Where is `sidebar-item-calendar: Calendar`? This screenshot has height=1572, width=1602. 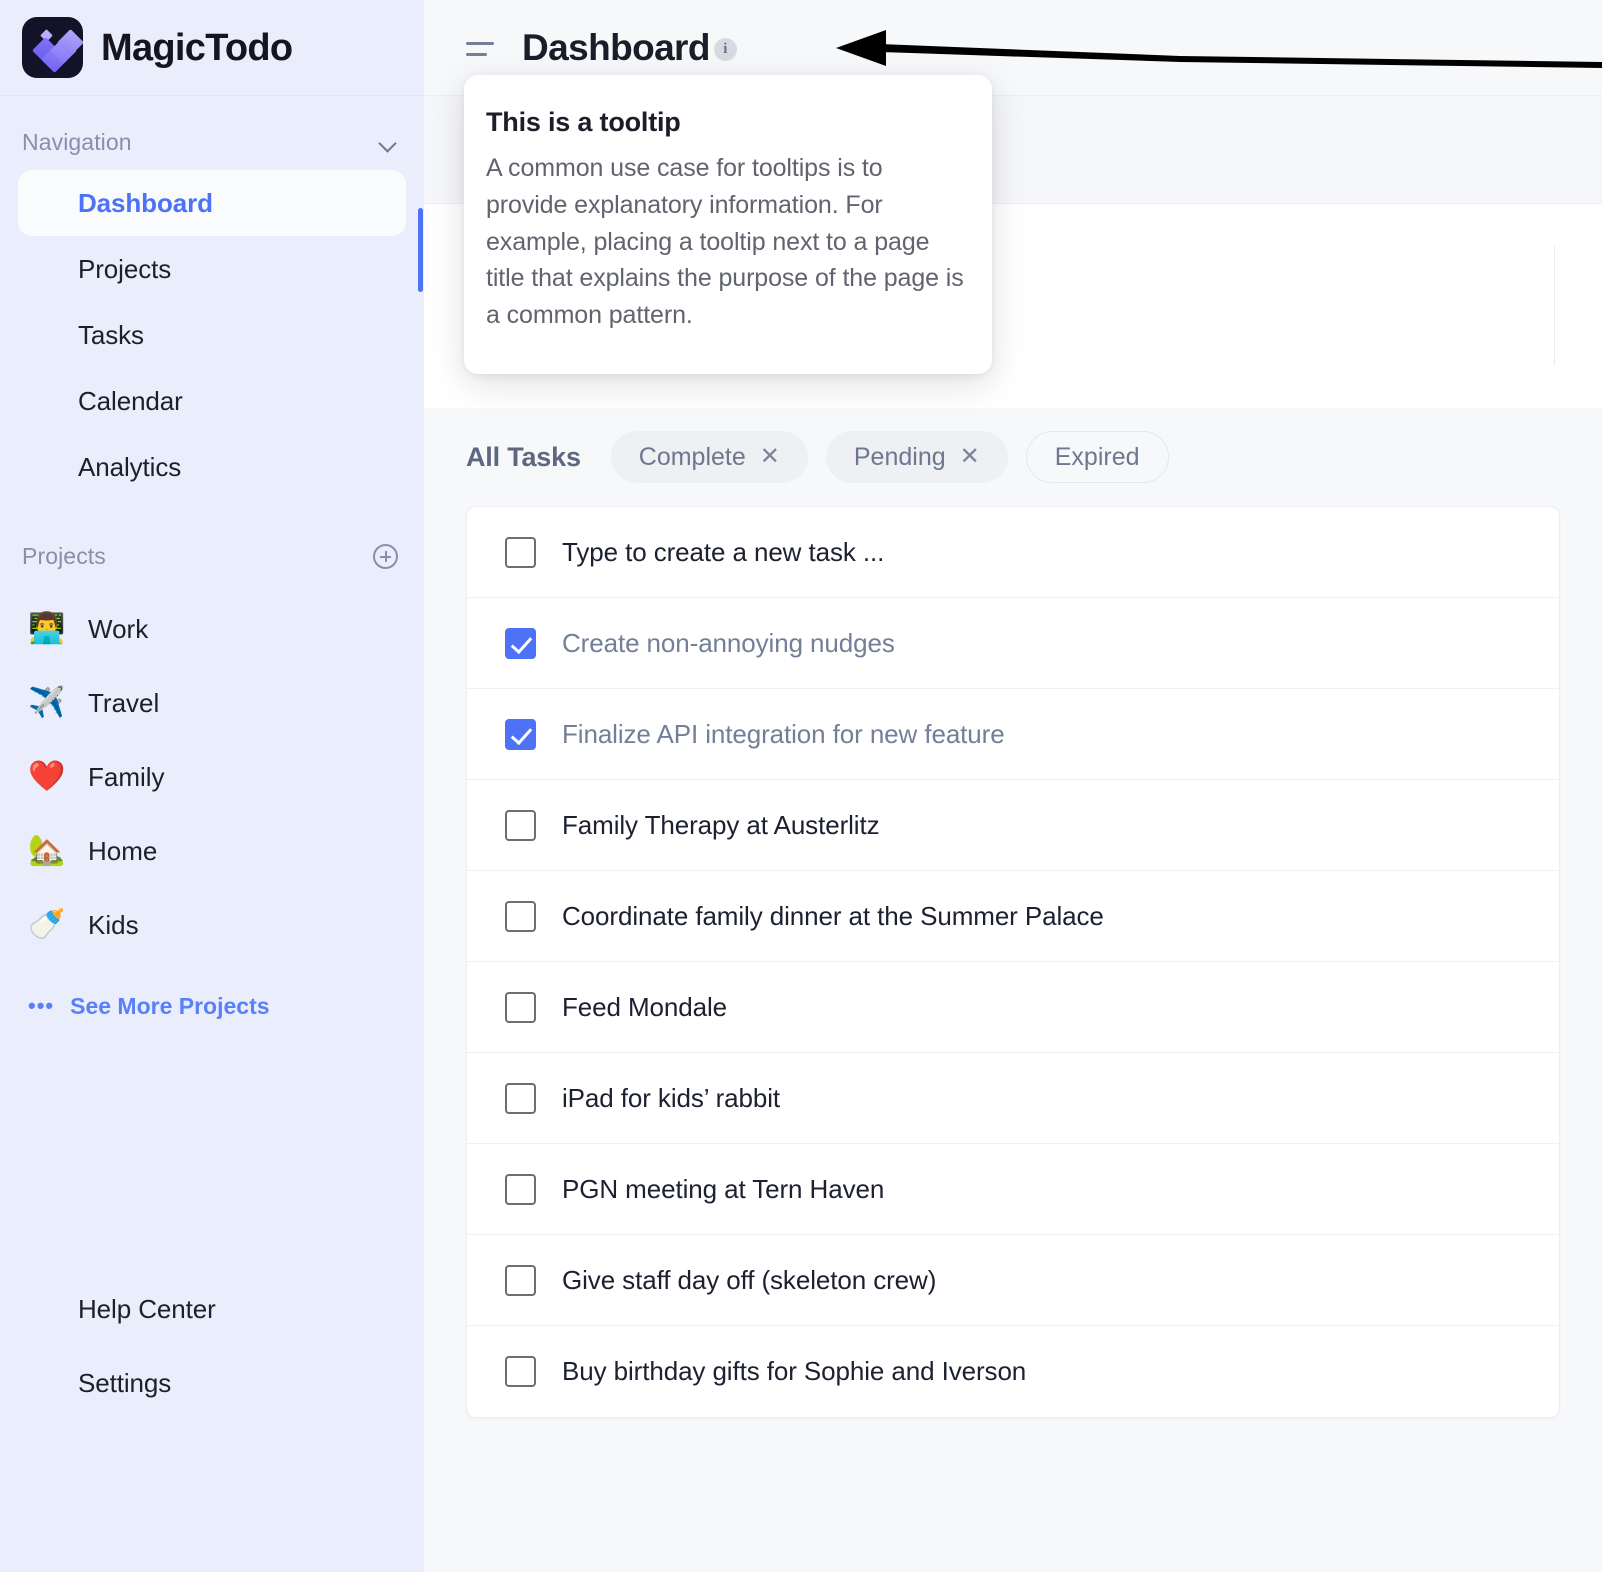
sidebar-item-calendar: Calendar is located at coordinates (212, 401).